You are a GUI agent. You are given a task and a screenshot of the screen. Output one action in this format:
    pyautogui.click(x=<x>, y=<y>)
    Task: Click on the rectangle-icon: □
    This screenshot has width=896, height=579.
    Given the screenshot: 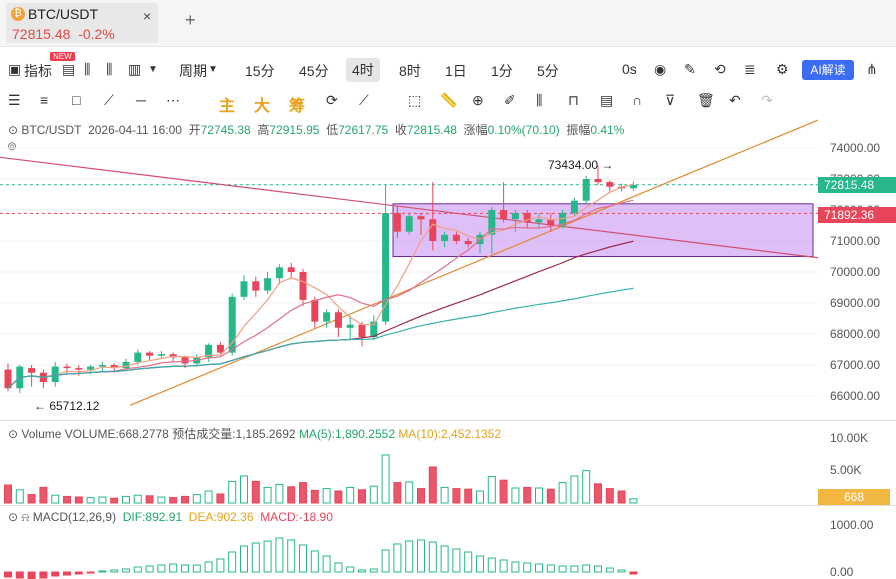 What is the action you would take?
    pyautogui.click(x=76, y=100)
    